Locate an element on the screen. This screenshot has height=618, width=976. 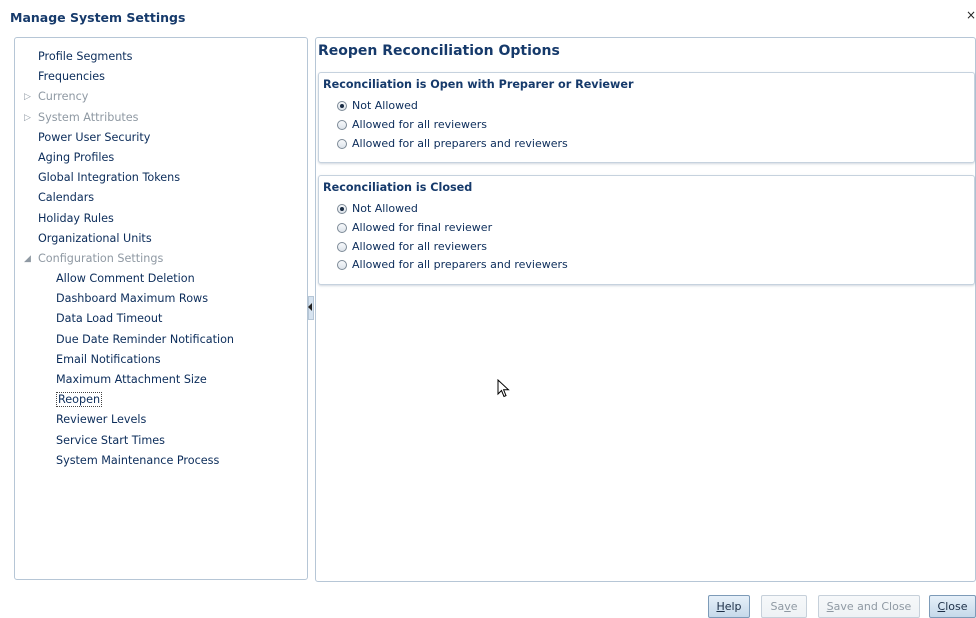
tree-item-dashboard-maximum-rows: Dashboard Maximum Rows is located at coordinates (161, 299).